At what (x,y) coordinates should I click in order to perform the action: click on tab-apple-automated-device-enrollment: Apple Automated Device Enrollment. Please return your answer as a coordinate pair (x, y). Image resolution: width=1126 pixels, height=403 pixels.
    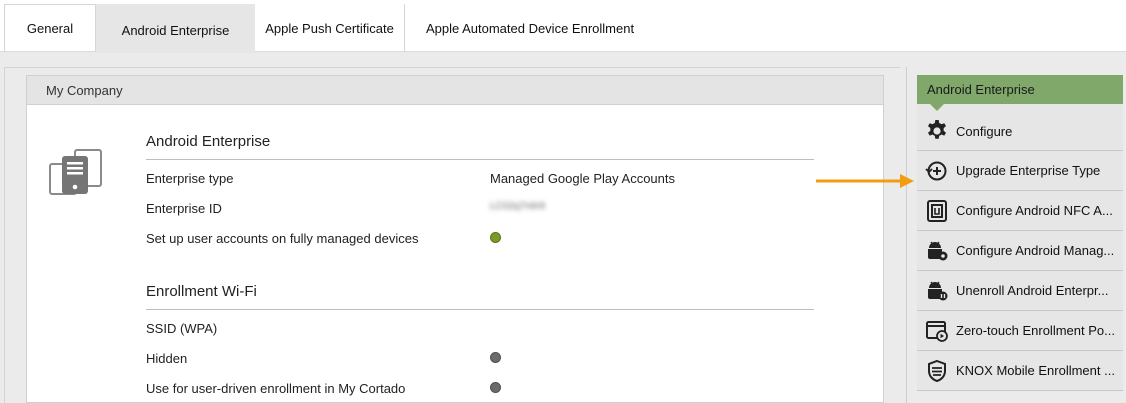
    Looking at the image, I should click on (530, 28).